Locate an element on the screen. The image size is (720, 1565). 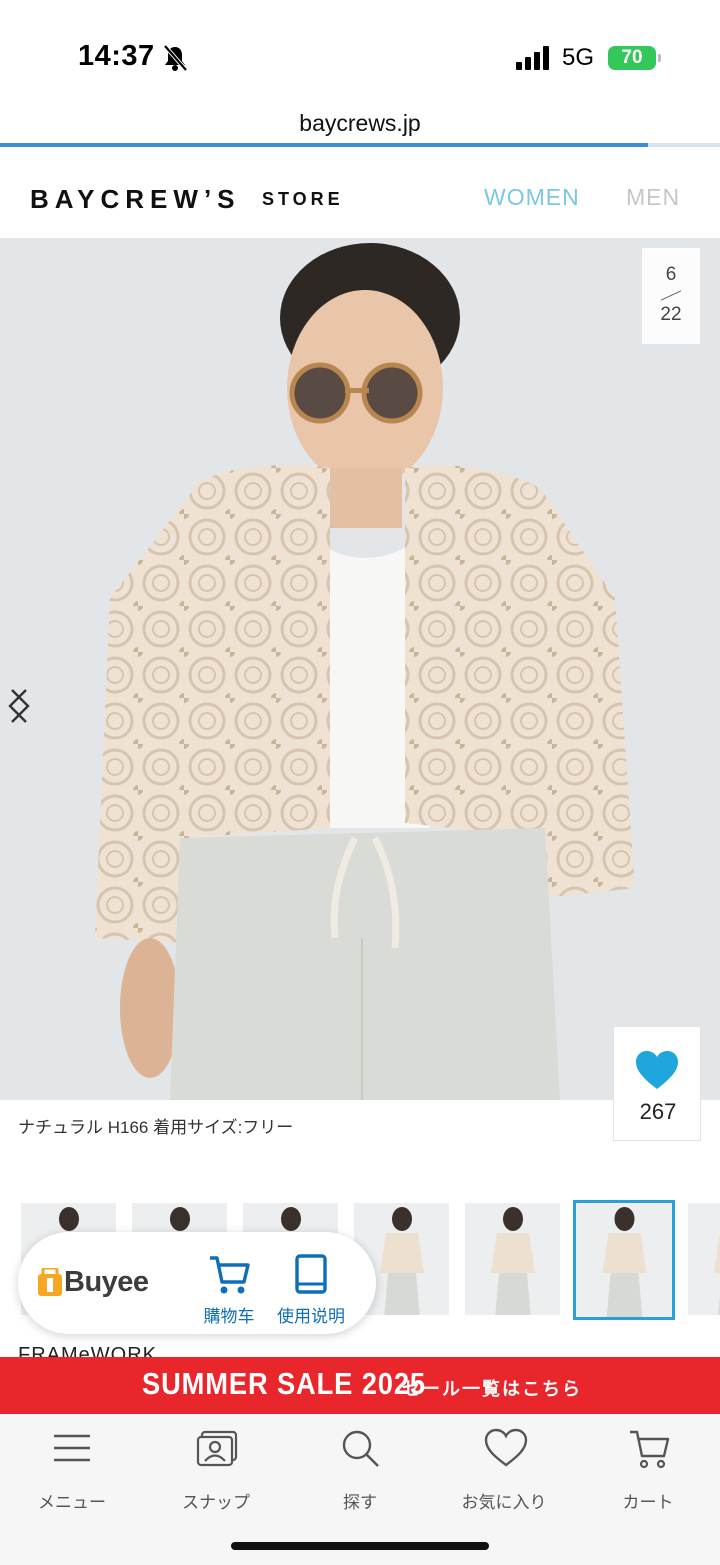
favorite-button: 267 is located at coordinates (657, 1083).